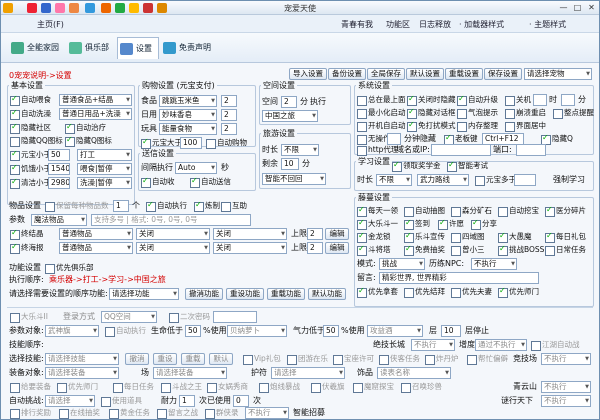 Image resolution: width=600 pixels, height=420 pixels. Describe the element at coordinates (173, 248) in the screenshot. I see `fish-select-2: 关闭` at that location.